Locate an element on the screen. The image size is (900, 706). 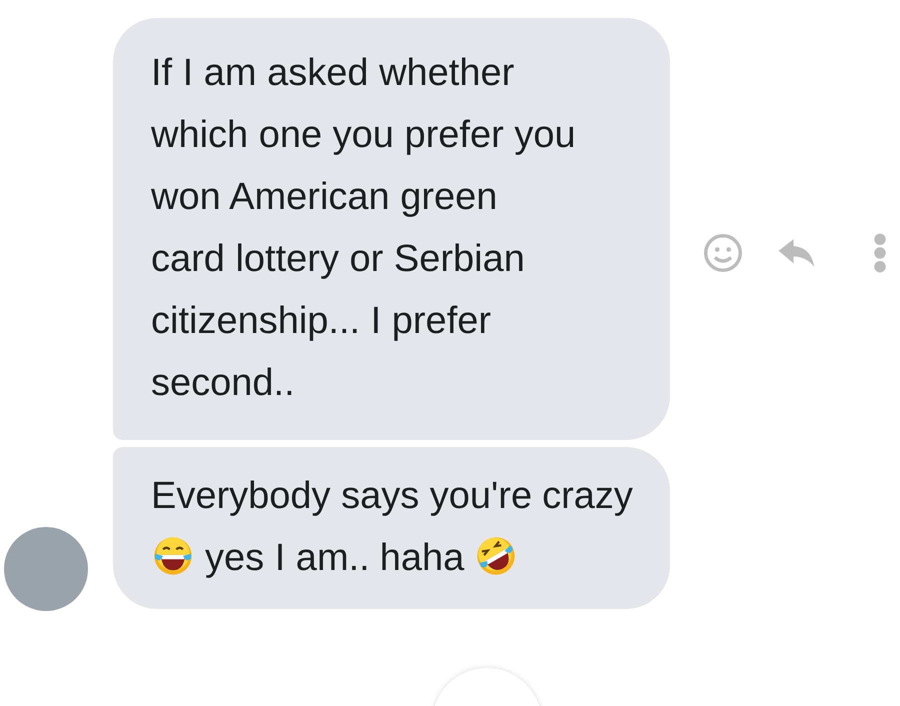
message-text: haha is located at coordinates (422, 558).